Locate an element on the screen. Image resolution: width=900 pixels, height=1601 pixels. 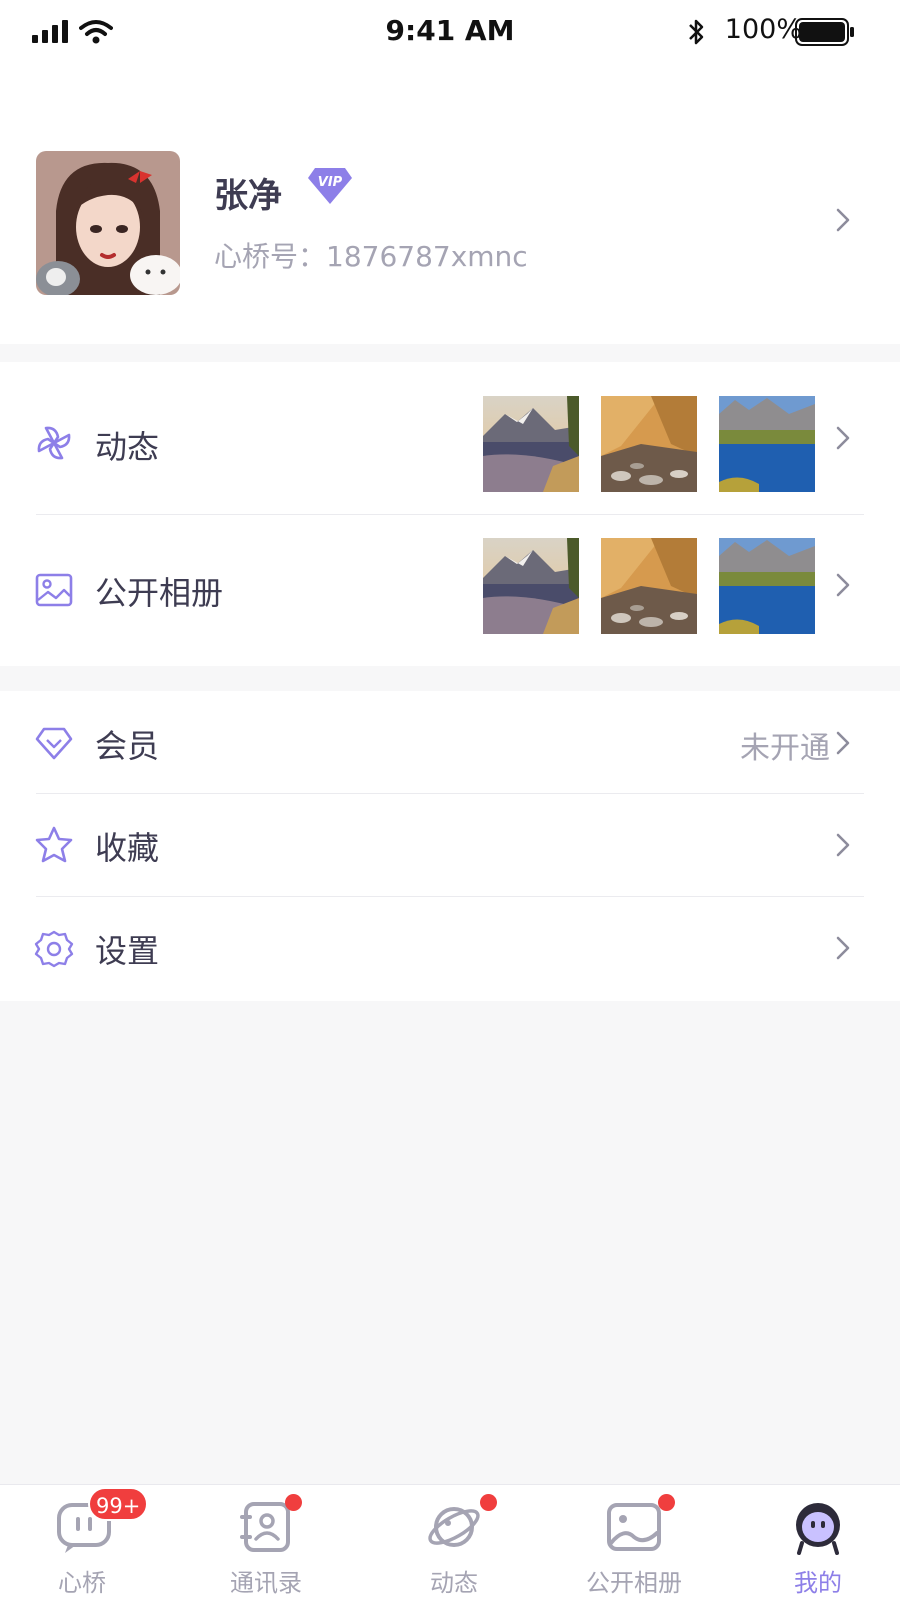
tab-label: 我的 is located at coordinates (818, 1583).